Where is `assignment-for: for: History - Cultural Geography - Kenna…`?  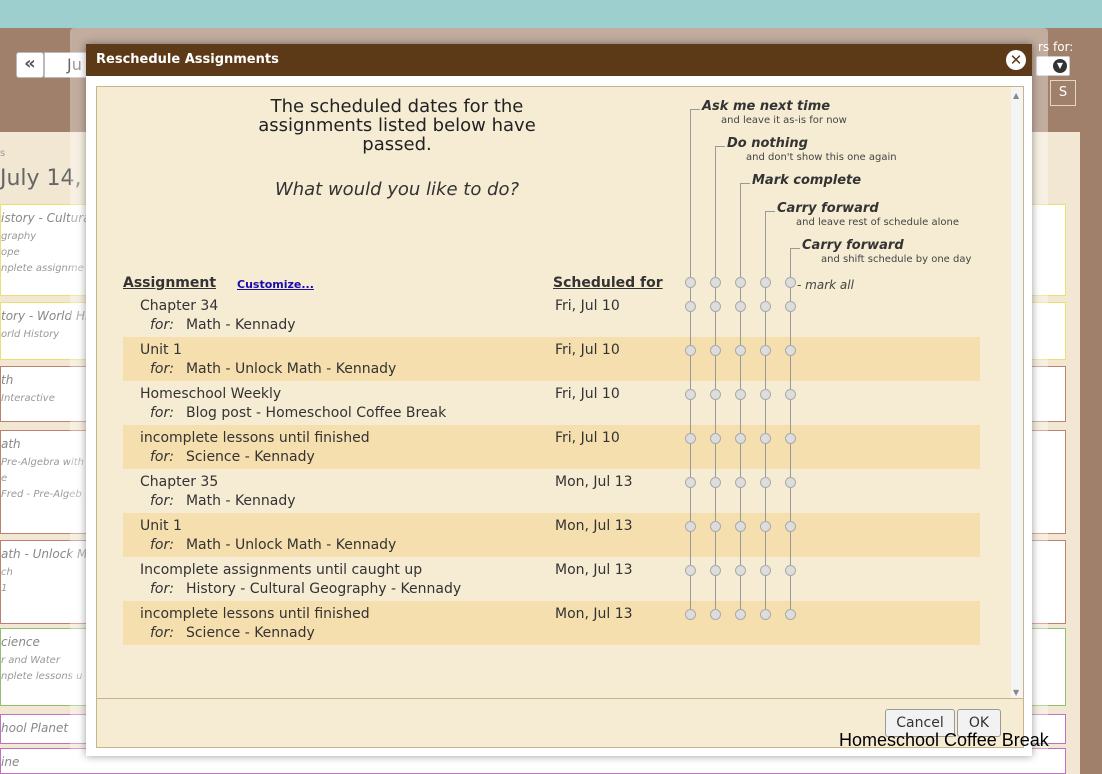 assignment-for: for: History - Cultural Geography - Kenna… is located at coordinates (300, 589).